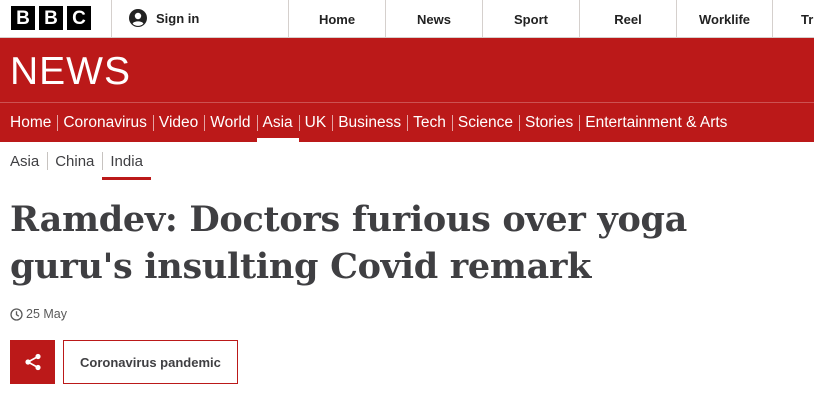 Image resolution: width=814 pixels, height=402 pixels. I want to click on topnav-travel: Tr, so click(793, 19).